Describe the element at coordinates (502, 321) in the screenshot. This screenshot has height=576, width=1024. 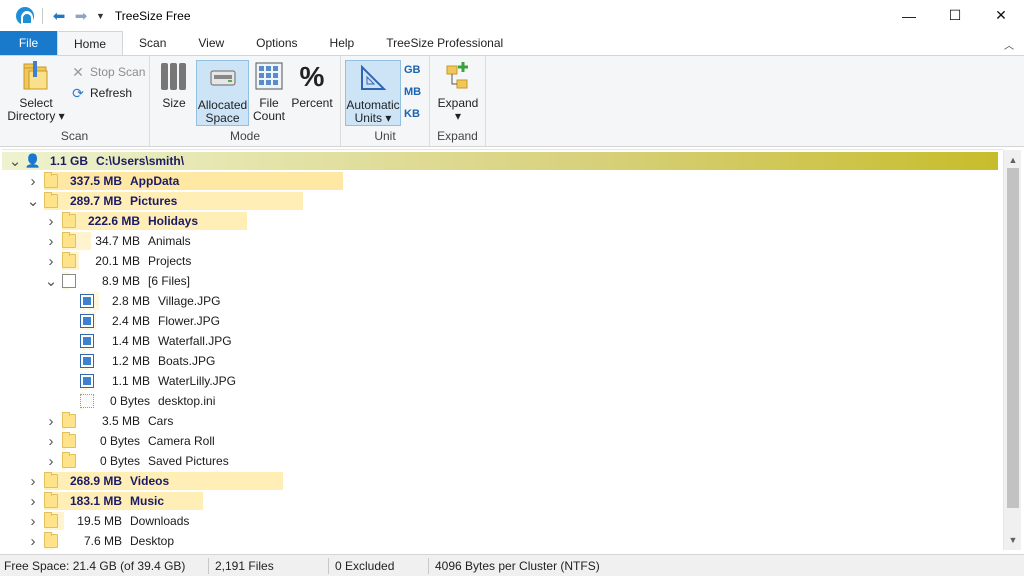
I see `tree-row: 2.4 MB Flower.JPG` at that location.